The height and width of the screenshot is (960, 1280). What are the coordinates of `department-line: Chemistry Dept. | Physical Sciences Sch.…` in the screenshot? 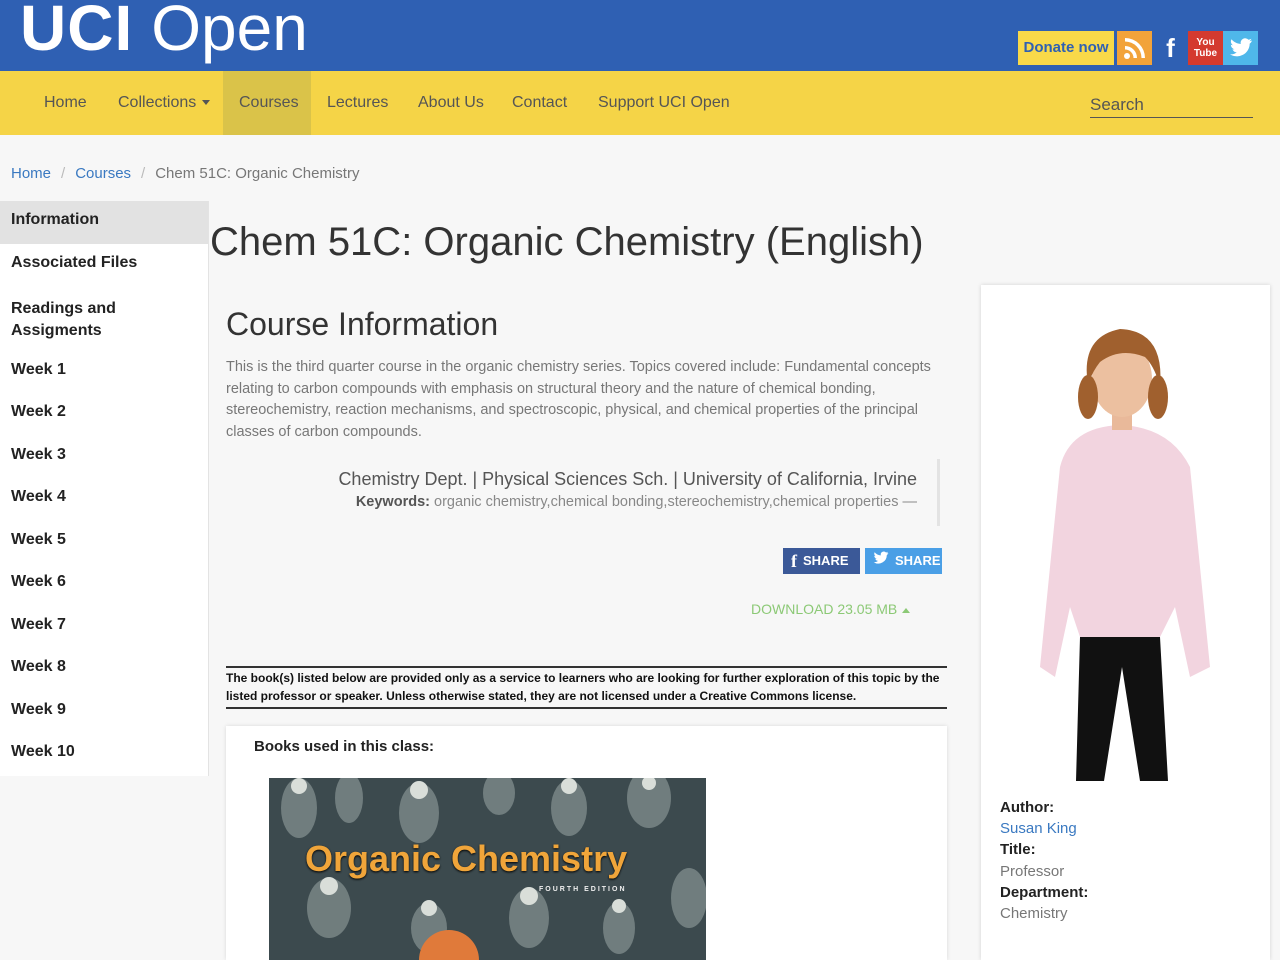 It's located at (627, 479).